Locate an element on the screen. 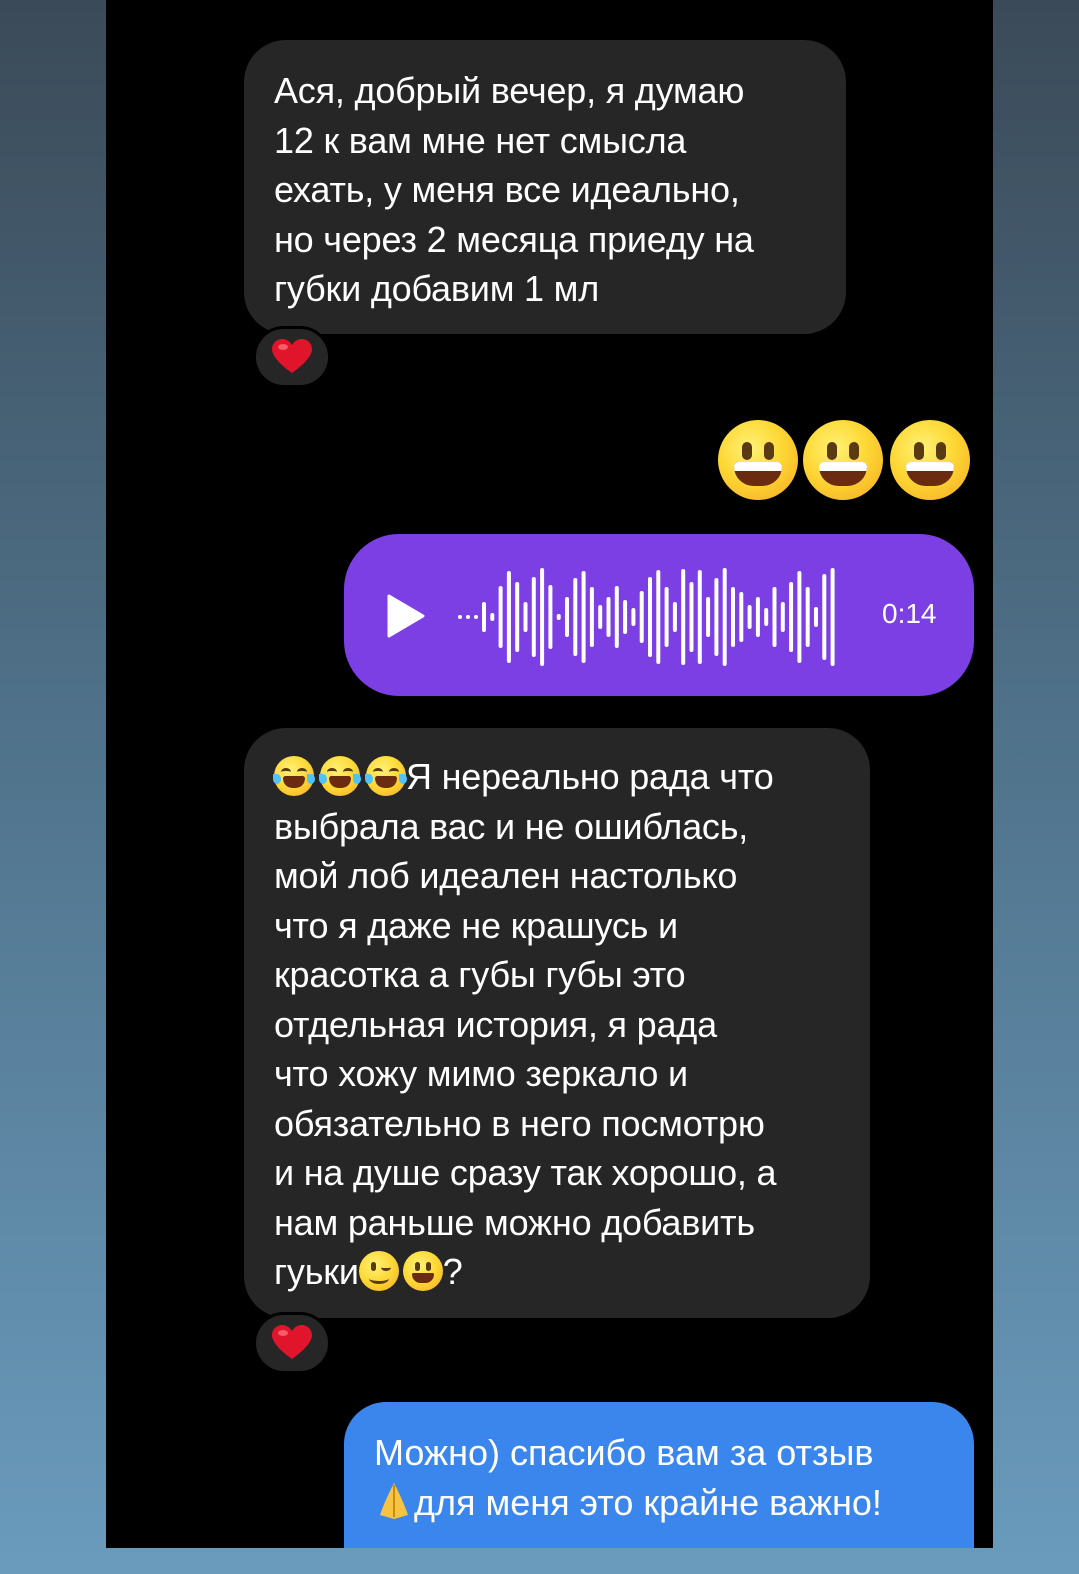 This screenshot has width=1079, height=1574. message-text: для меня это крайне важно! is located at coordinates (648, 1502).